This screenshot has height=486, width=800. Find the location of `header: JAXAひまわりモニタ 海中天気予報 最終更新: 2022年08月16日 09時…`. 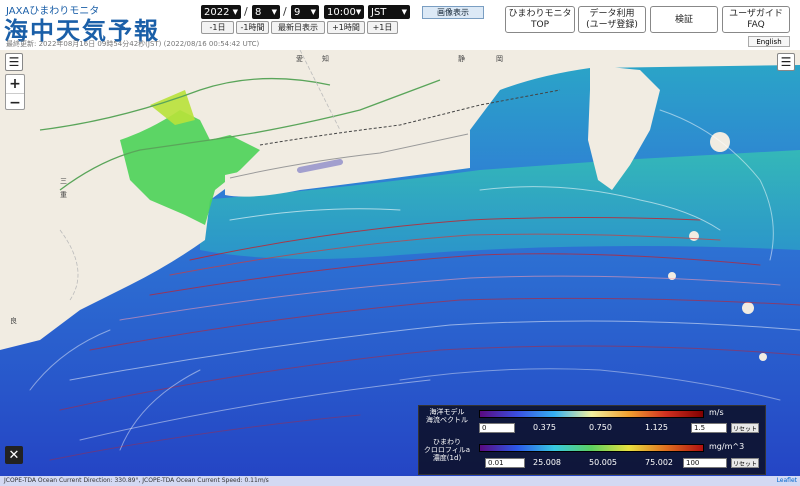

header: JAXAひまわりモニタ 海中天気予報 最終更新: 2022年08月16日 09時… is located at coordinates (400, 25).